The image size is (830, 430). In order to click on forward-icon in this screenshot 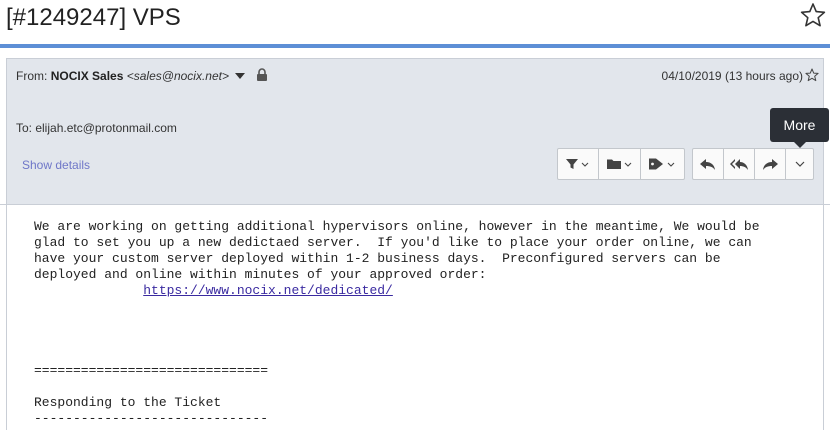, I will do `click(770, 164)`.